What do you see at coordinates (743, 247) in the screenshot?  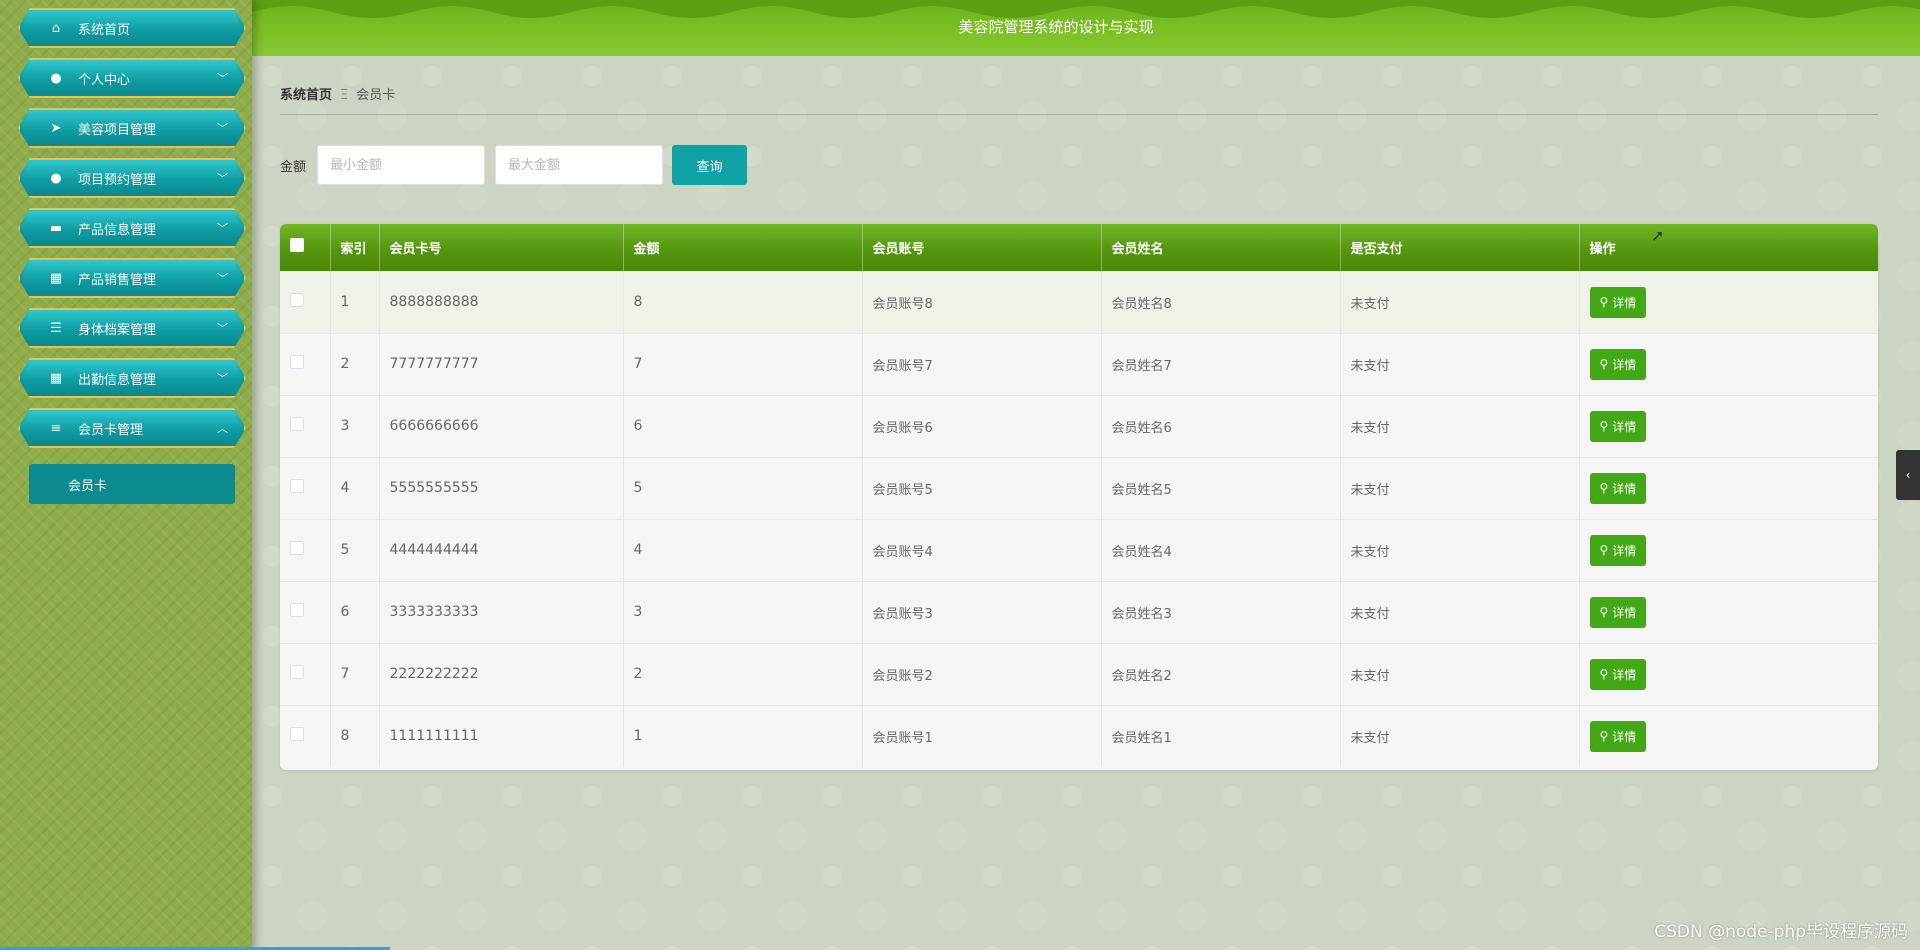 I see `column-header: 金额` at bounding box center [743, 247].